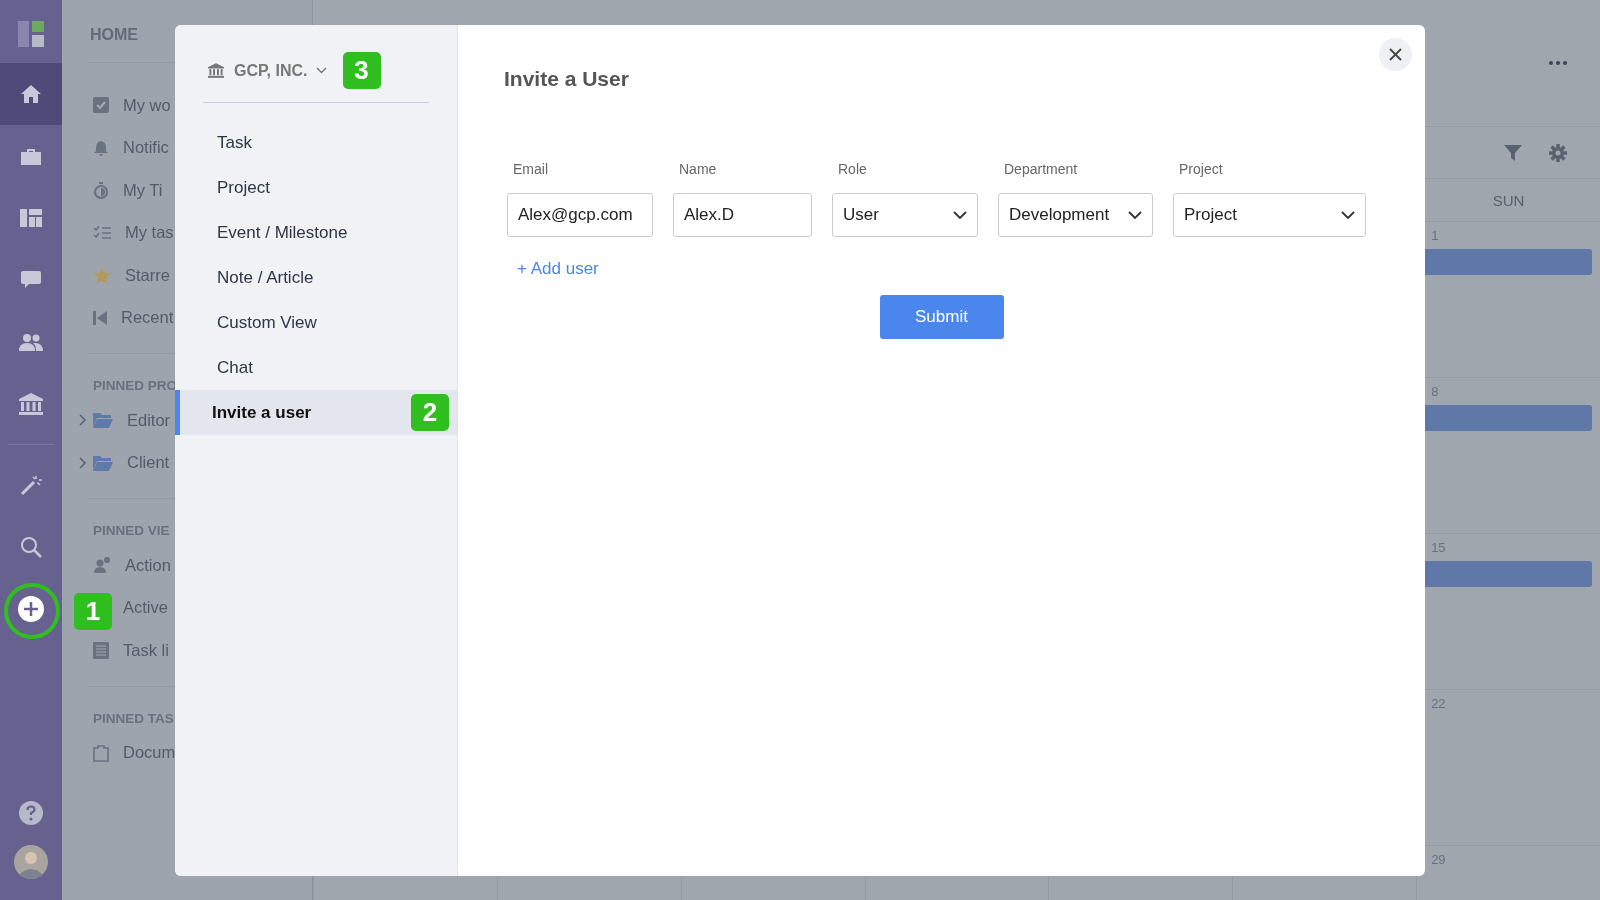 This screenshot has width=1600, height=900. I want to click on menu-label: Note / Article, so click(265, 277).